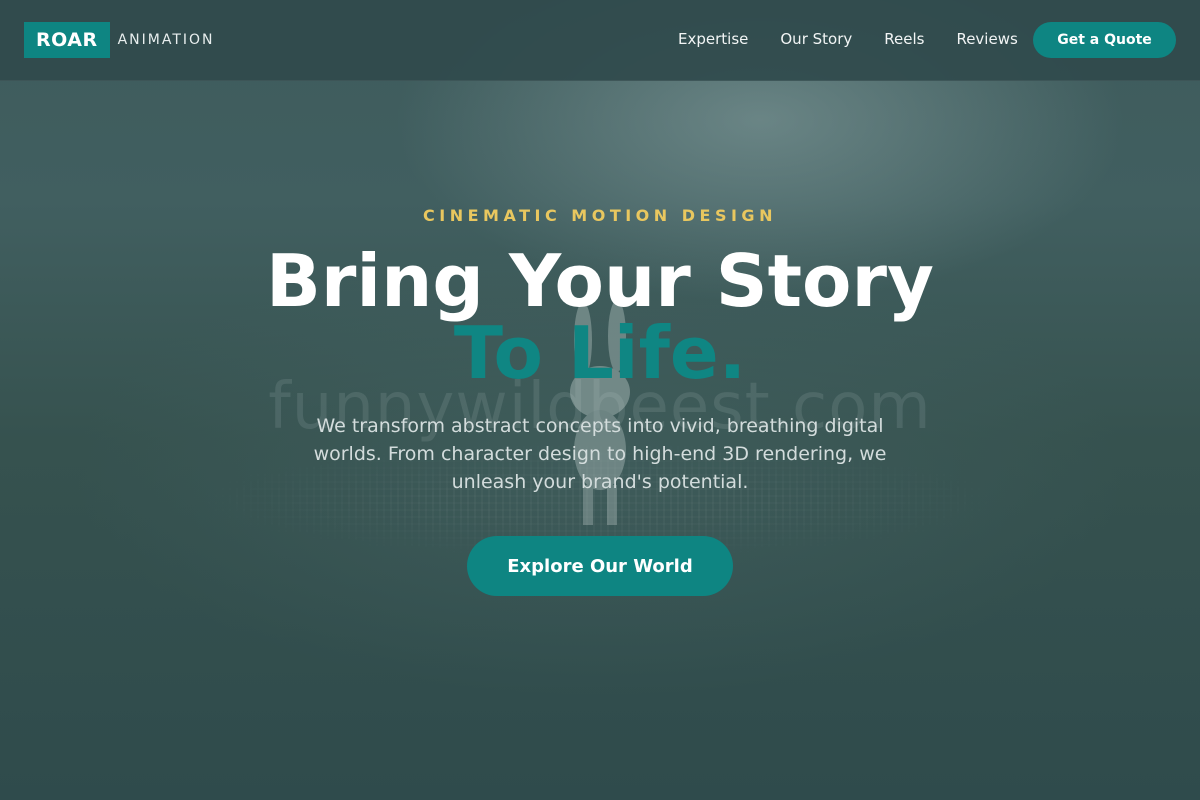  What do you see at coordinates (600, 566) in the screenshot?
I see `explore-our-world-button: Explore Our World` at bounding box center [600, 566].